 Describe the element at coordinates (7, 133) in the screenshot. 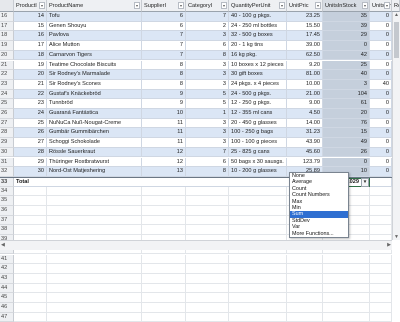

I see `row-number: 28` at that location.